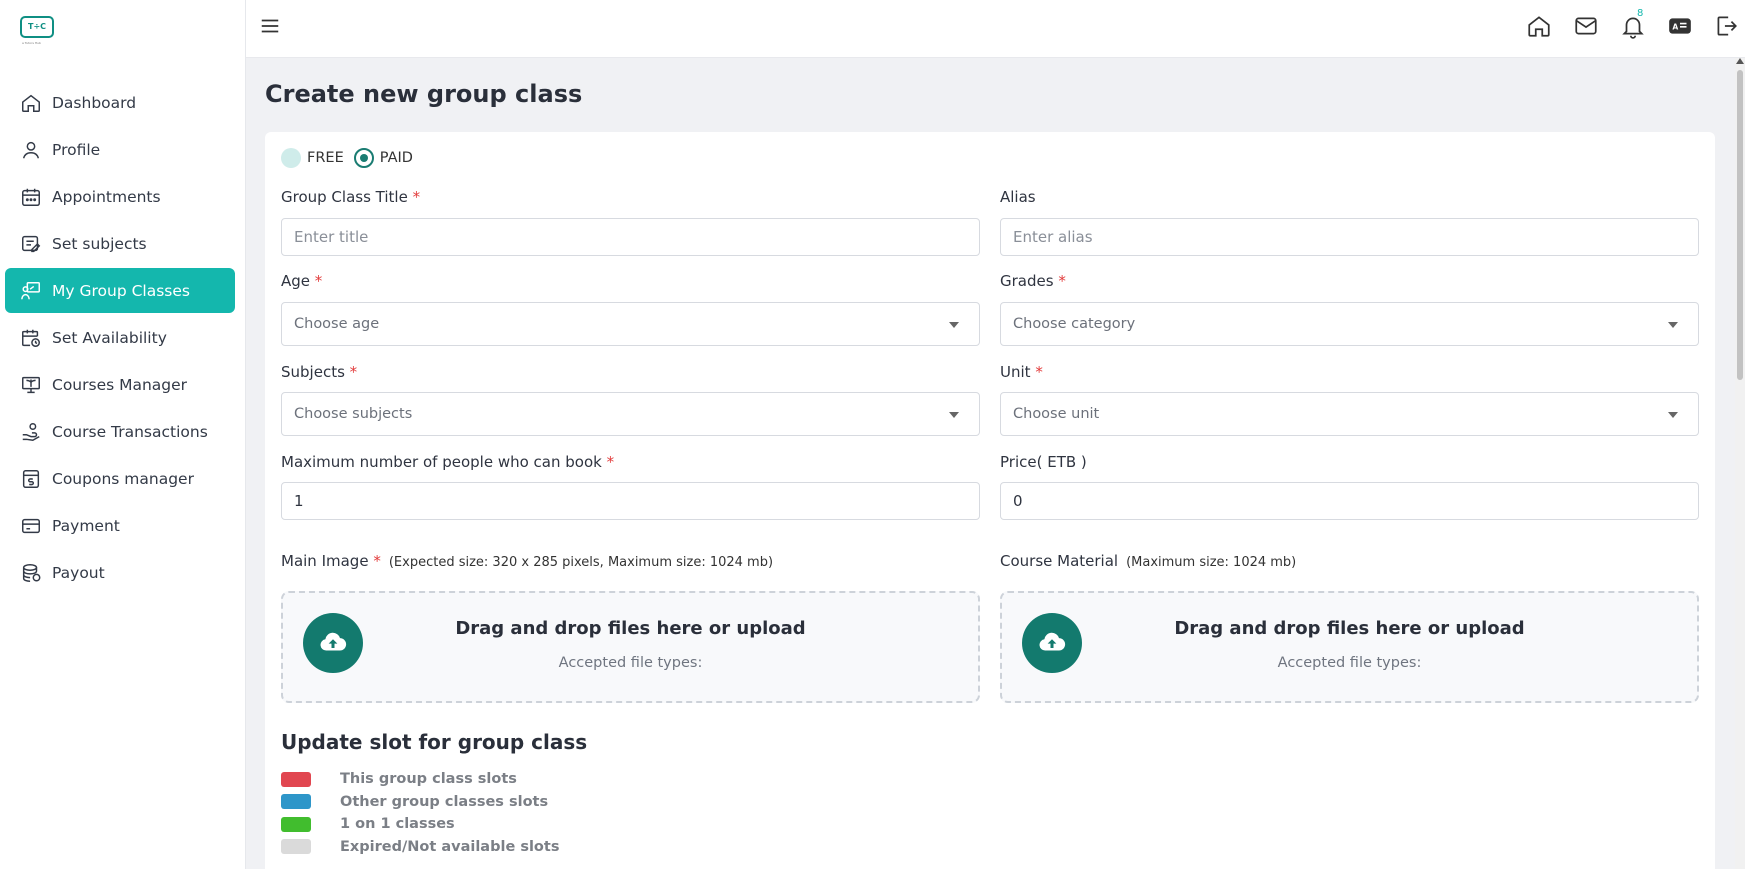 The image size is (1745, 869). I want to click on sidebar-item-label: Dashboard, so click(94, 102).